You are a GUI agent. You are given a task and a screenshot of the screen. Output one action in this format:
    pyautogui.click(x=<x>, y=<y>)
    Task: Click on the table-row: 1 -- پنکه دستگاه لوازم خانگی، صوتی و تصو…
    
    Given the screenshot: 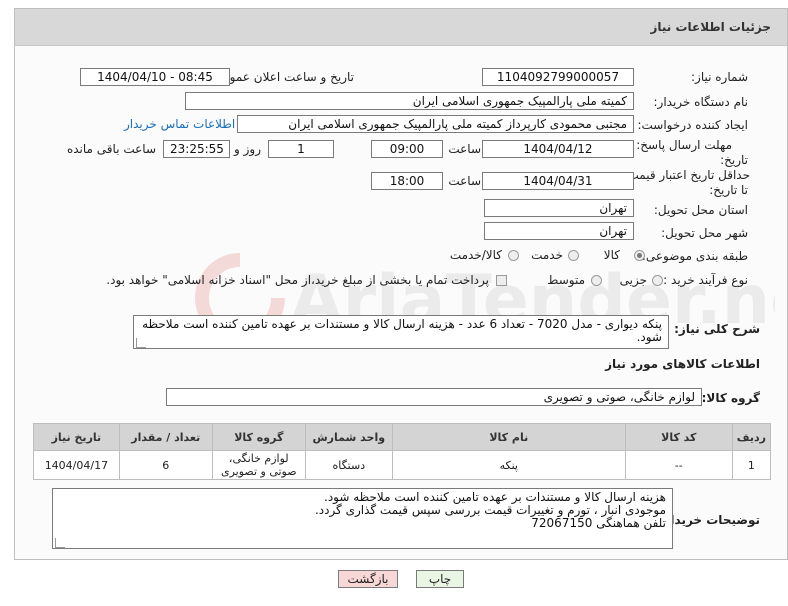 What is the action you would take?
    pyautogui.click(x=402, y=465)
    